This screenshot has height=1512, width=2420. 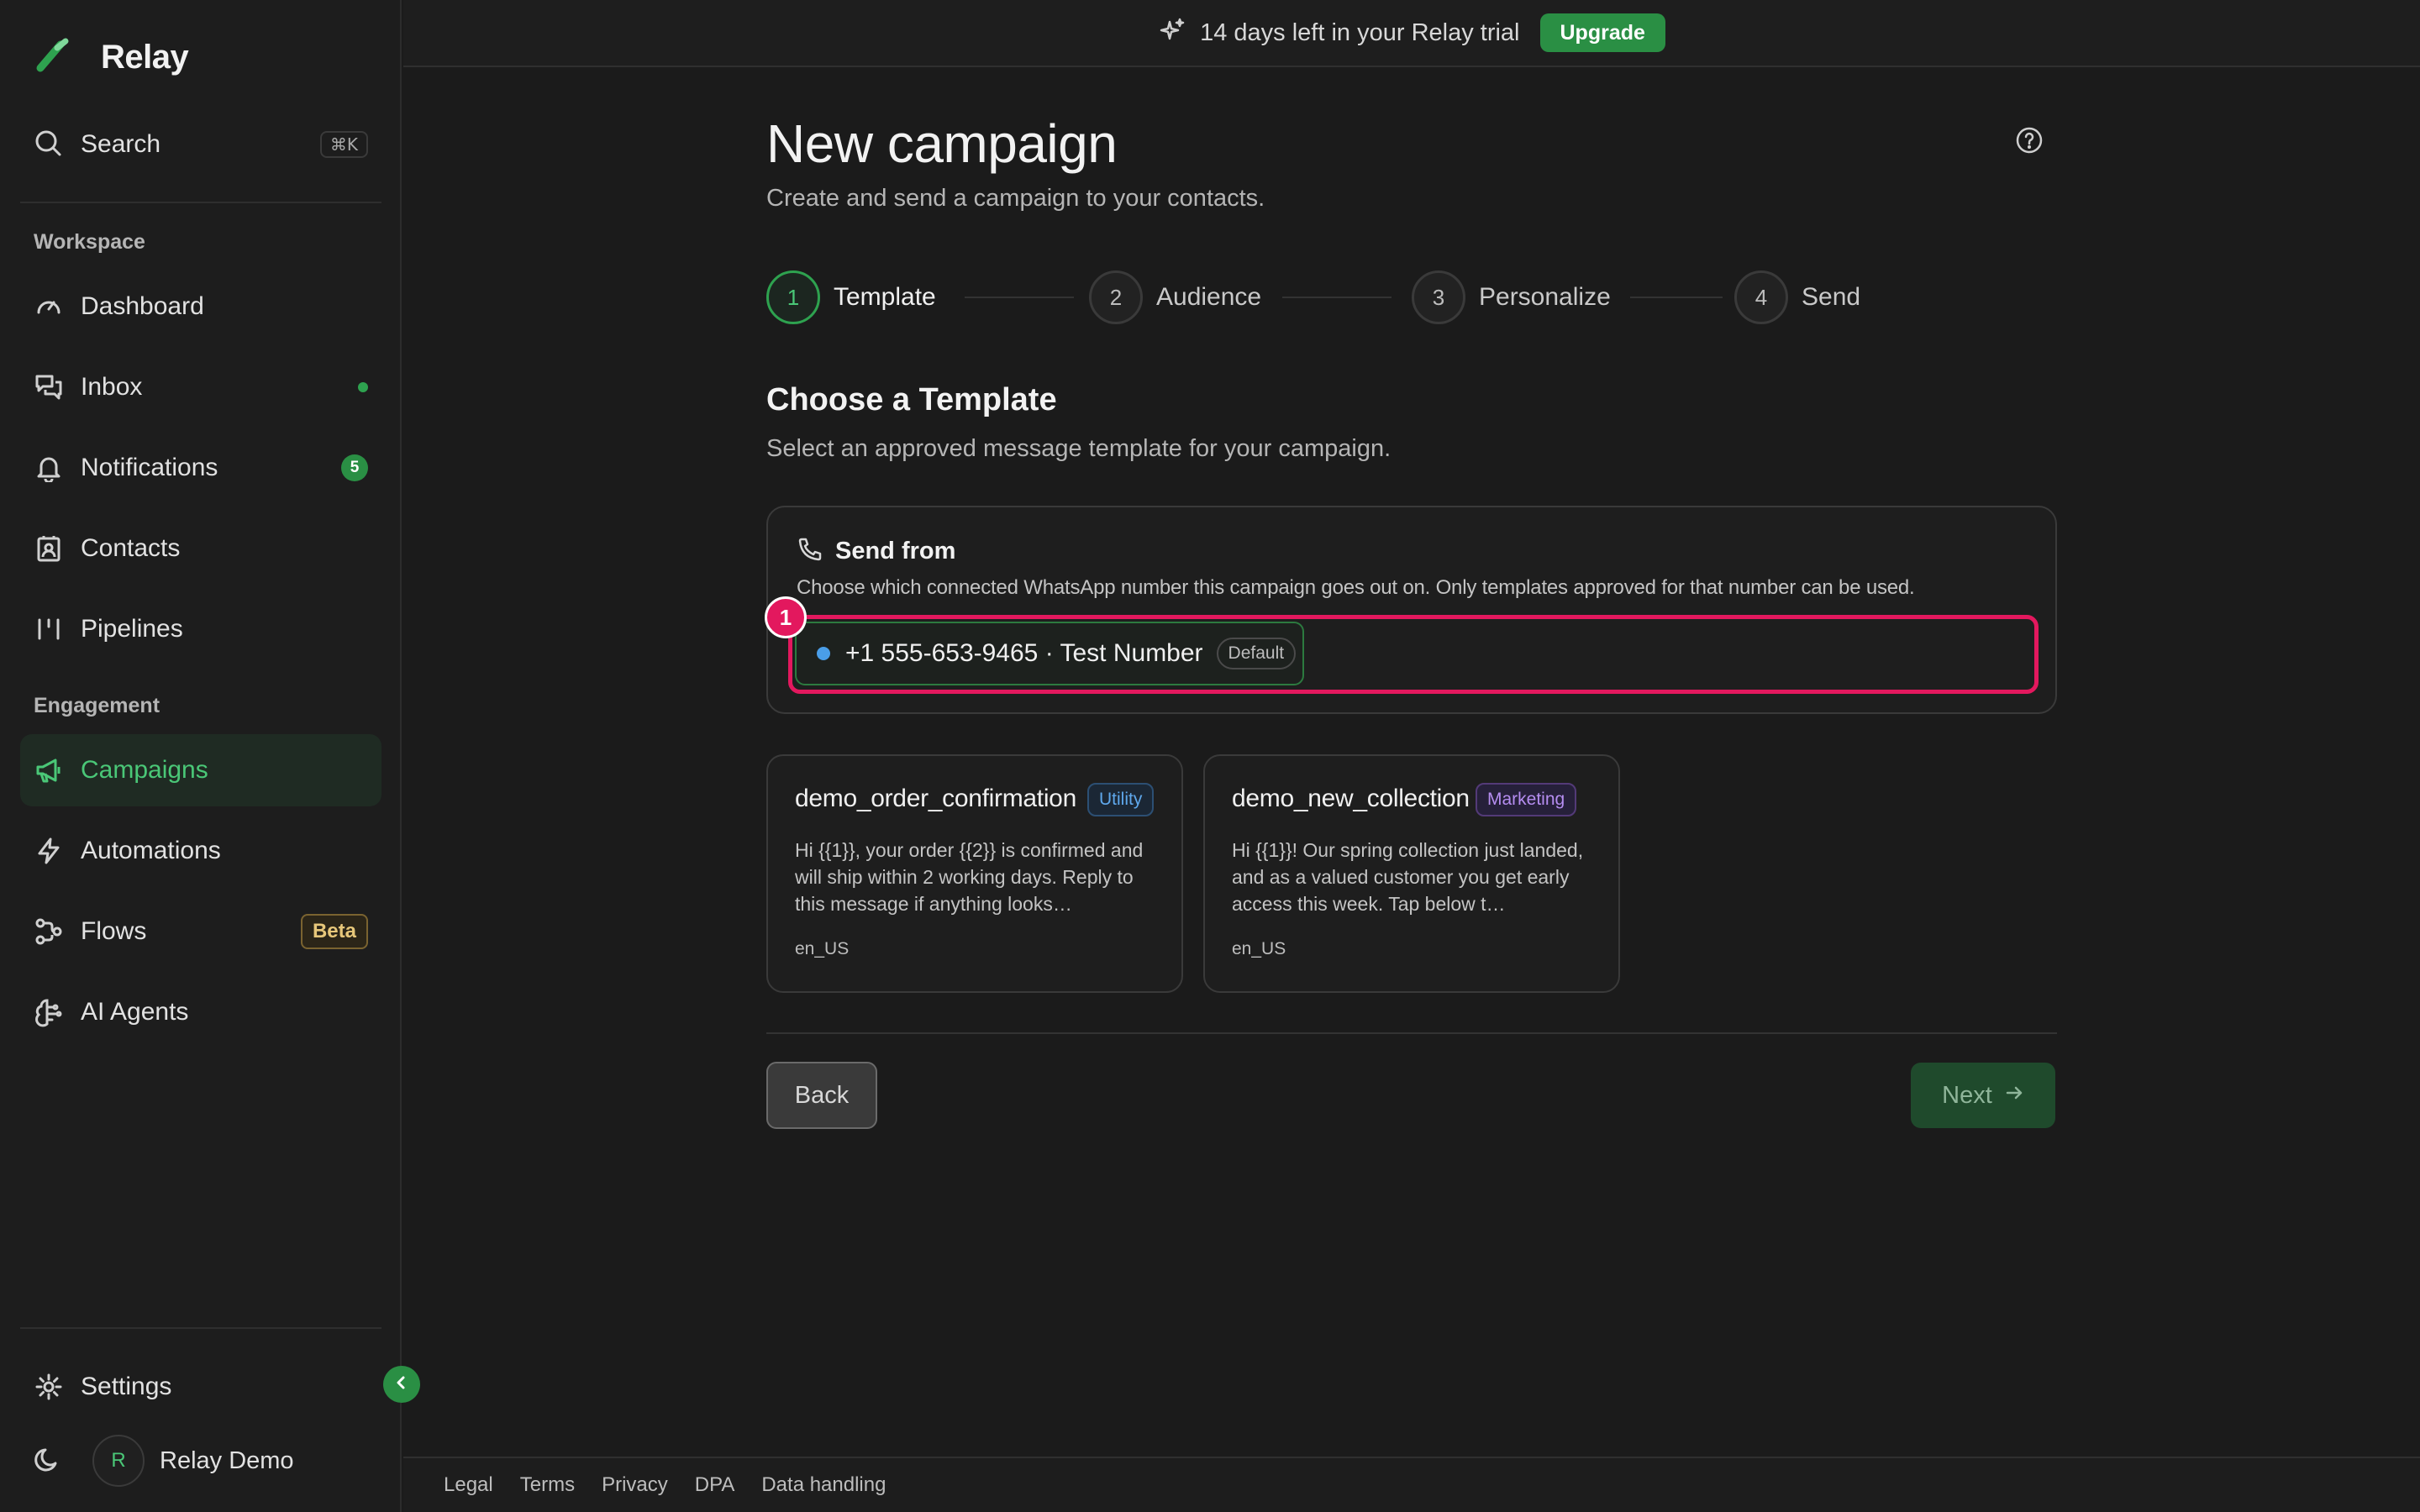 What do you see at coordinates (935, 798) in the screenshot?
I see `template-name: demo_order_confirmation` at bounding box center [935, 798].